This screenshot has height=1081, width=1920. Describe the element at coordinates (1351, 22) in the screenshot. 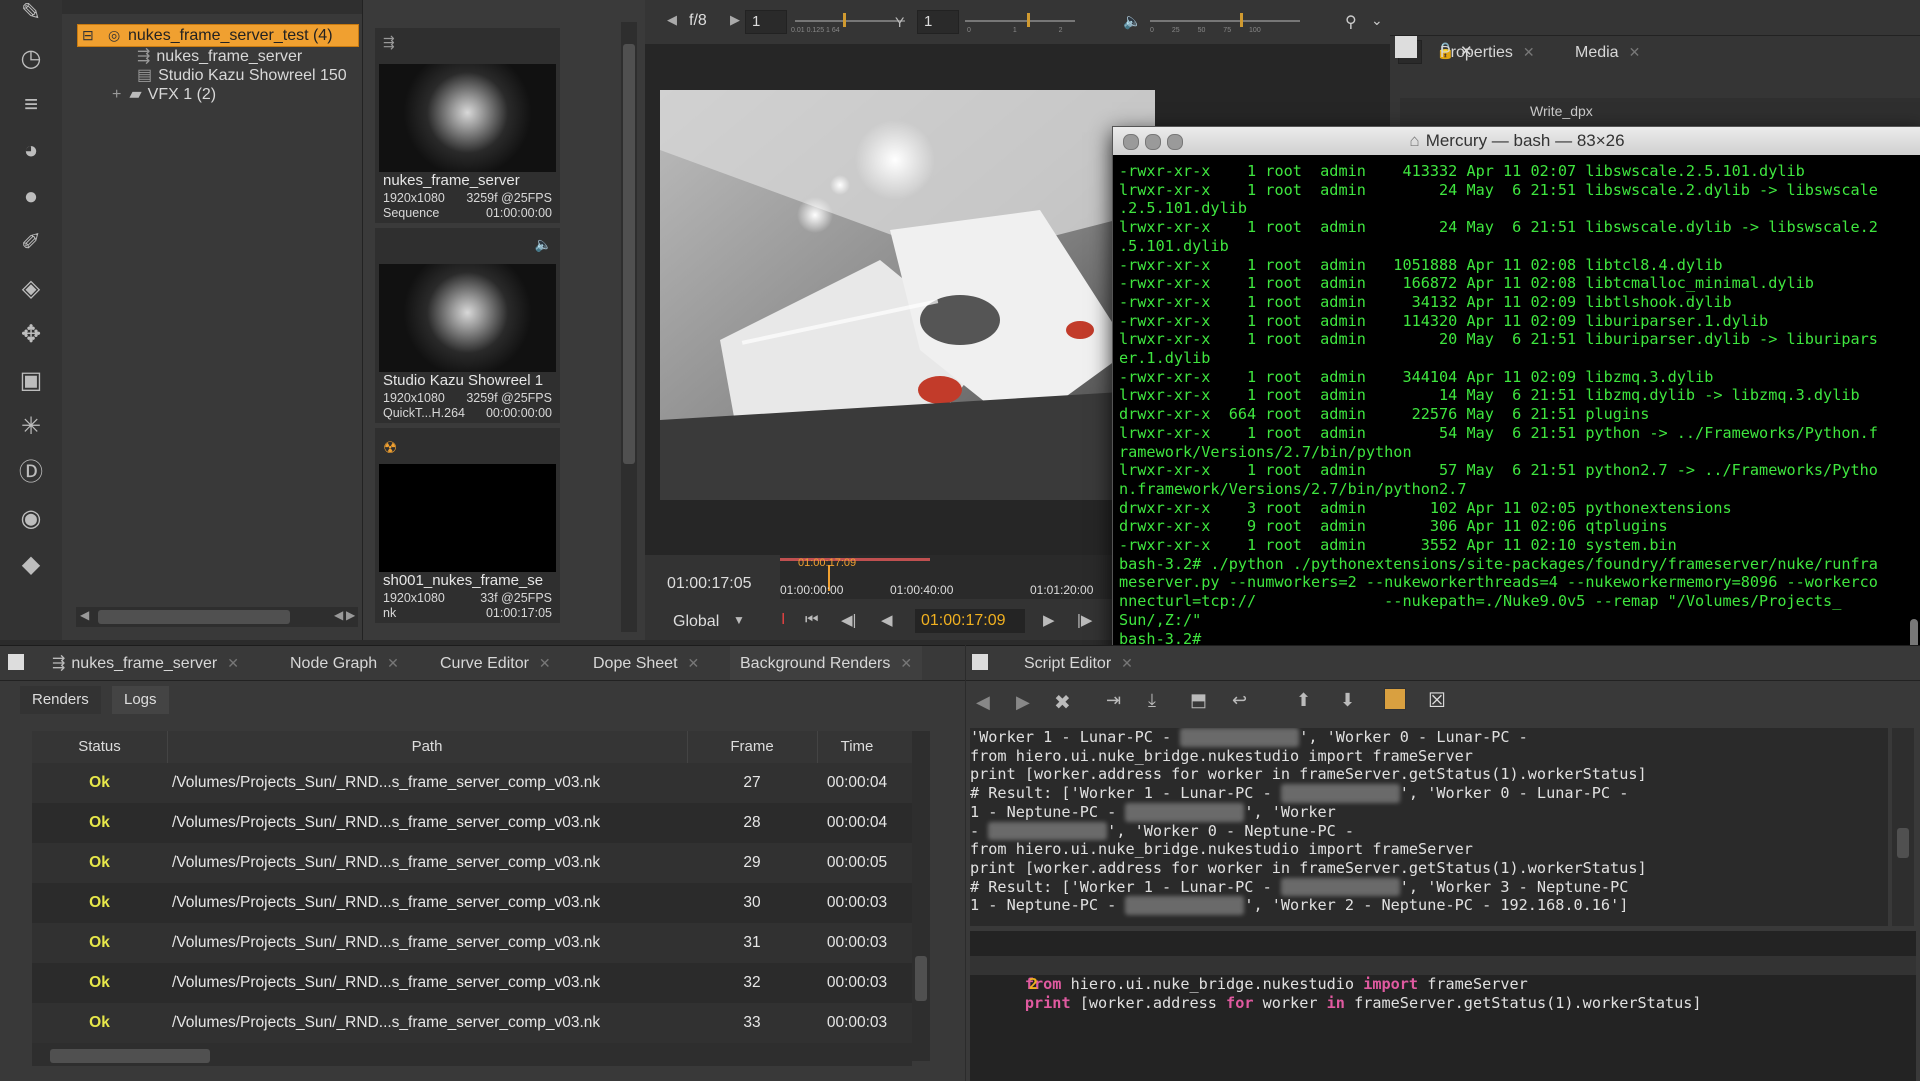

I see `picker-icon: ⚲` at that location.